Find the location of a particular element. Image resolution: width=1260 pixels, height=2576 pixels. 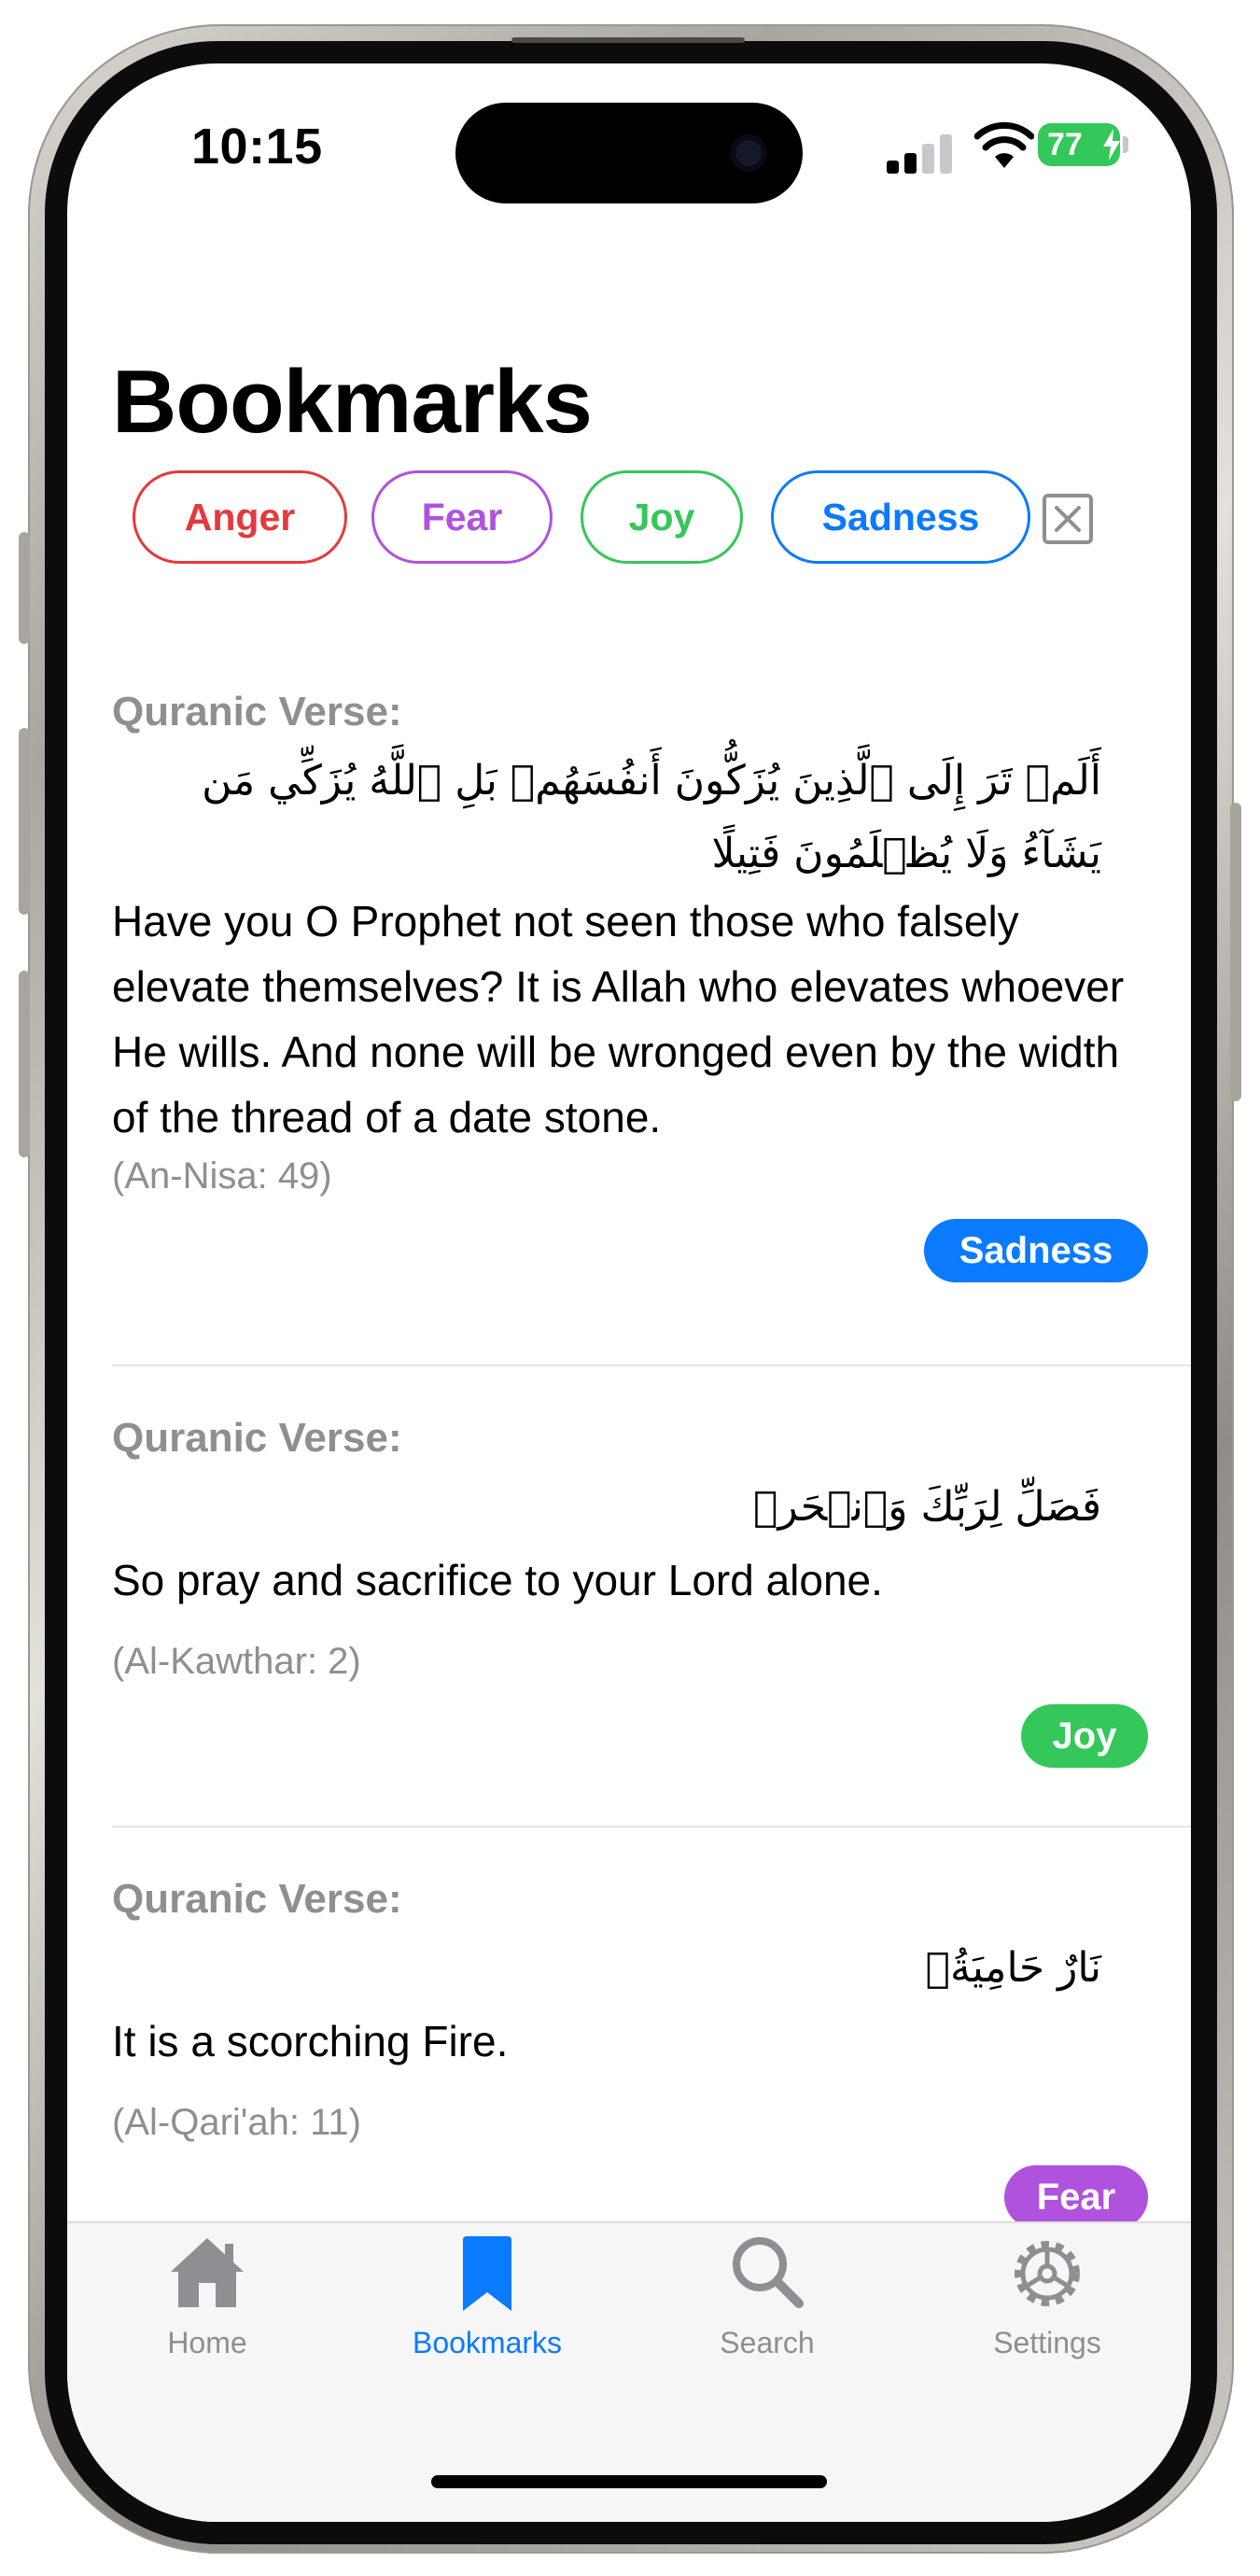

emotion-tag-sadness: Sadness is located at coordinates (1036, 1250).